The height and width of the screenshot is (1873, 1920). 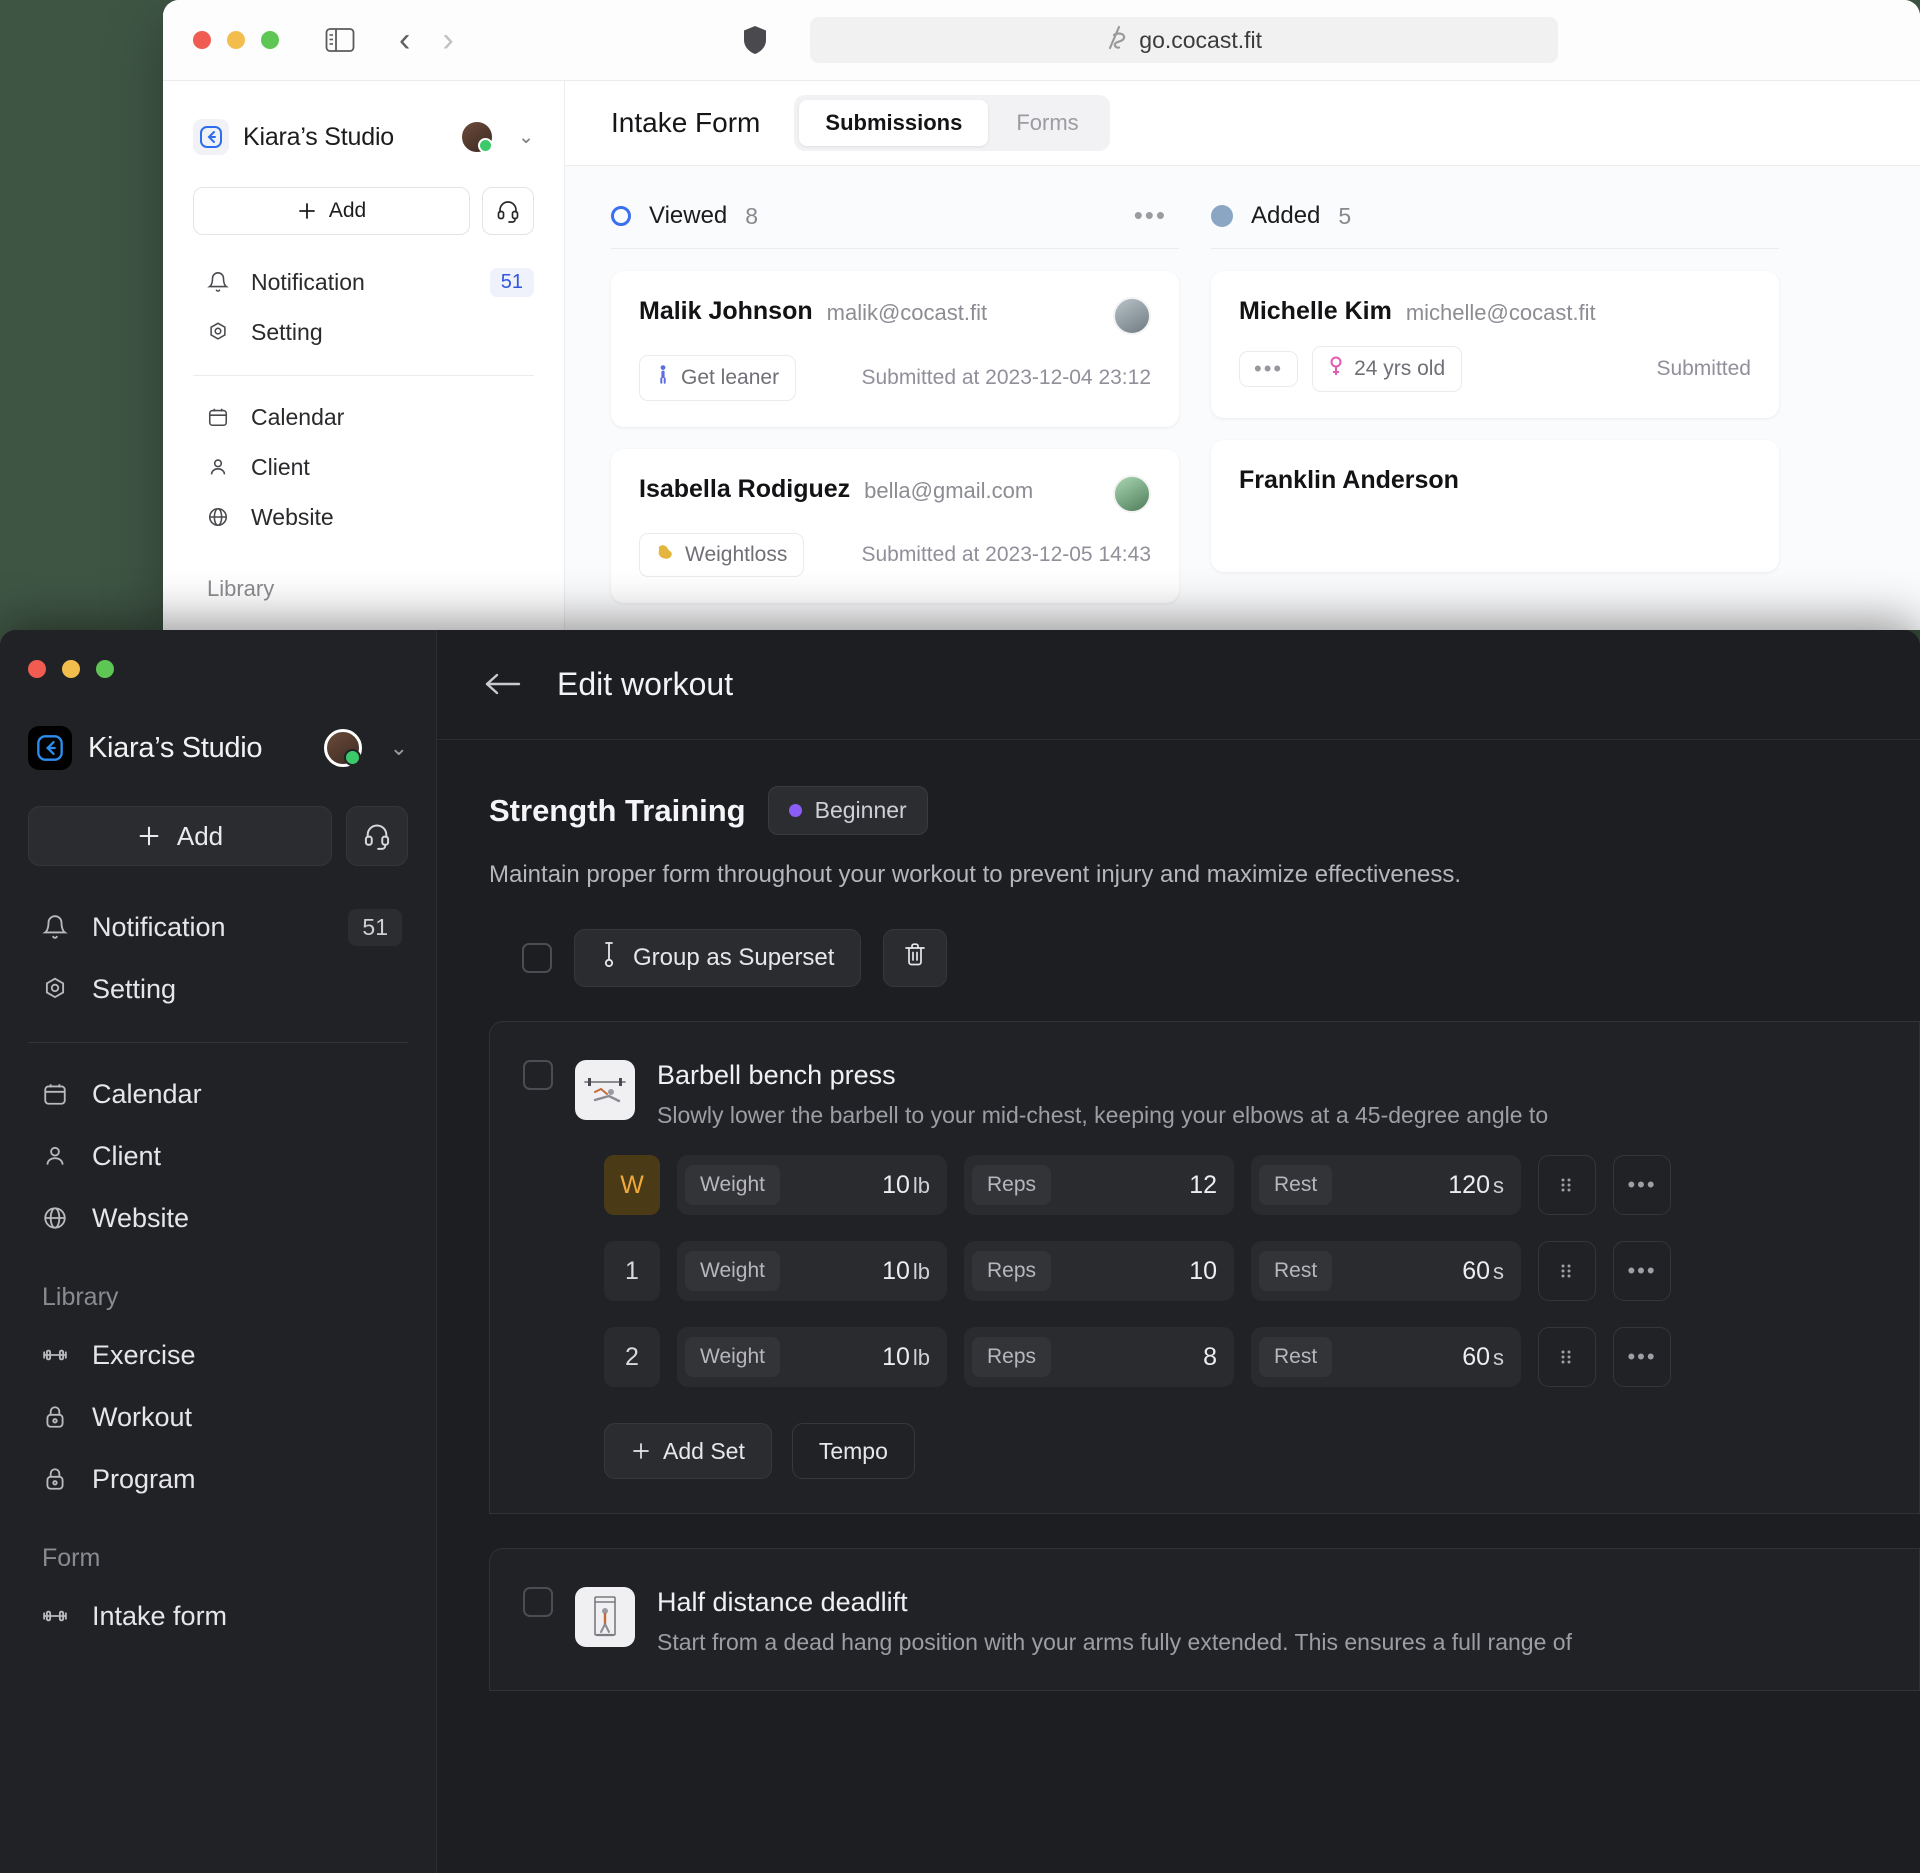 What do you see at coordinates (755, 40) in the screenshot?
I see `shield-icon` at bounding box center [755, 40].